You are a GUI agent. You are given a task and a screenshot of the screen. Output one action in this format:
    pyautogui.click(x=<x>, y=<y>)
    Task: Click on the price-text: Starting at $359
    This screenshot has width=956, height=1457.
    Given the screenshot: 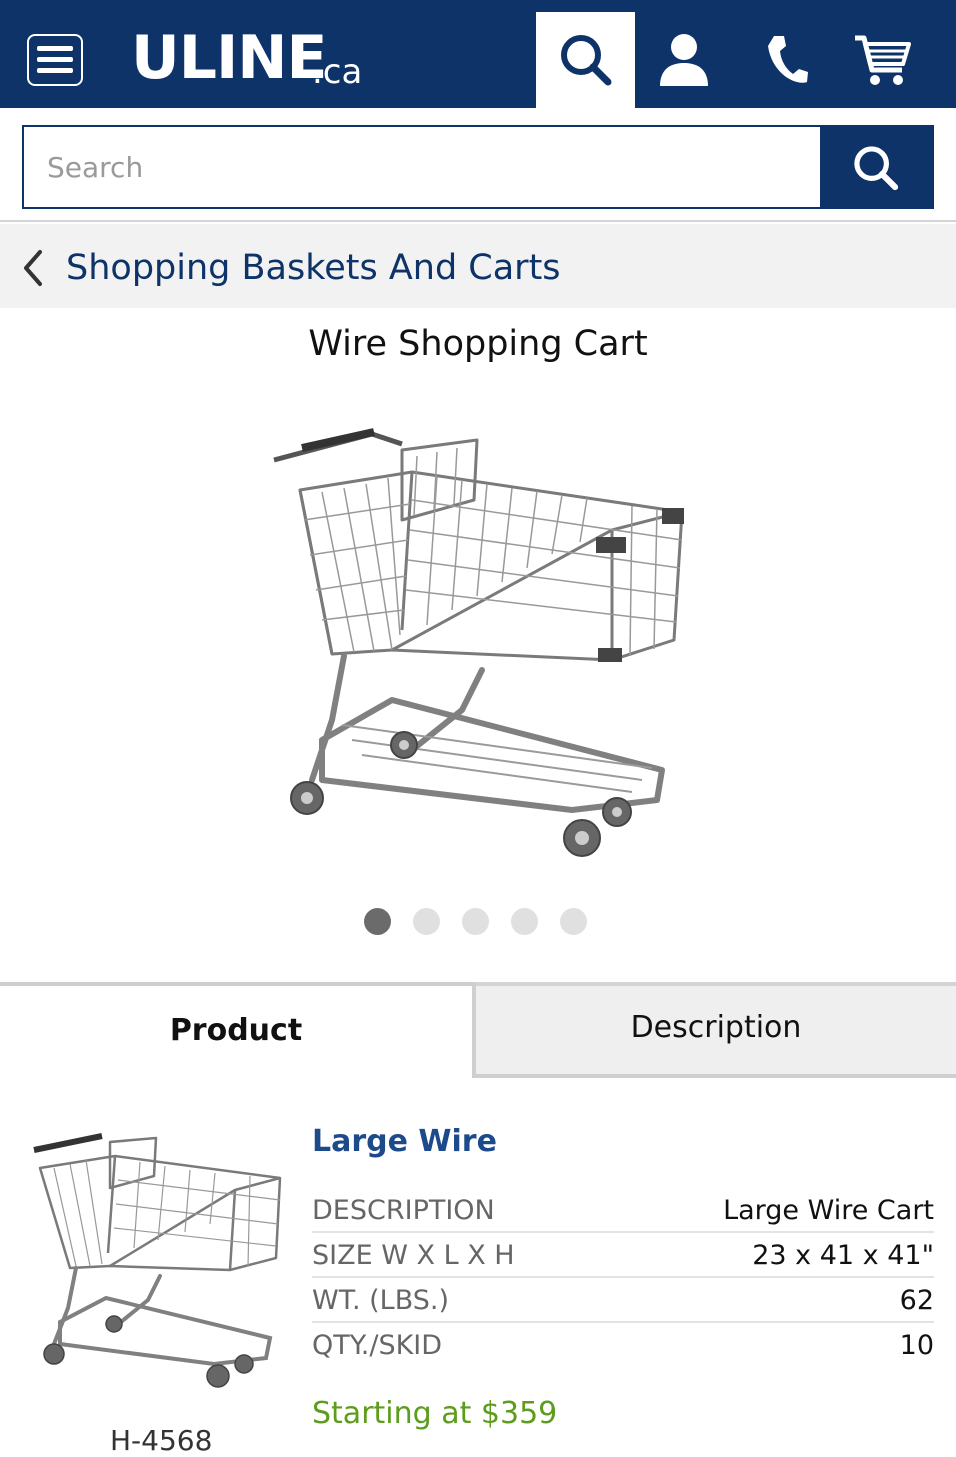 What is the action you would take?
    pyautogui.click(x=435, y=1413)
    